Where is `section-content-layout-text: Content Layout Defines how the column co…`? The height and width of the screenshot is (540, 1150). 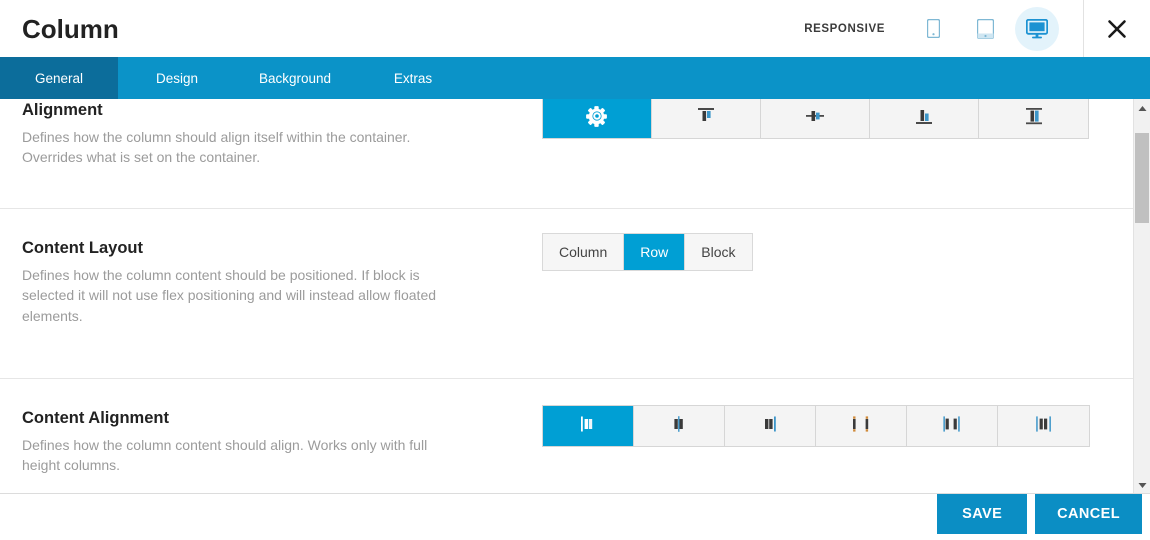
section-content-layout-text: Content Layout Defines how the column co… is located at coordinates (282, 281).